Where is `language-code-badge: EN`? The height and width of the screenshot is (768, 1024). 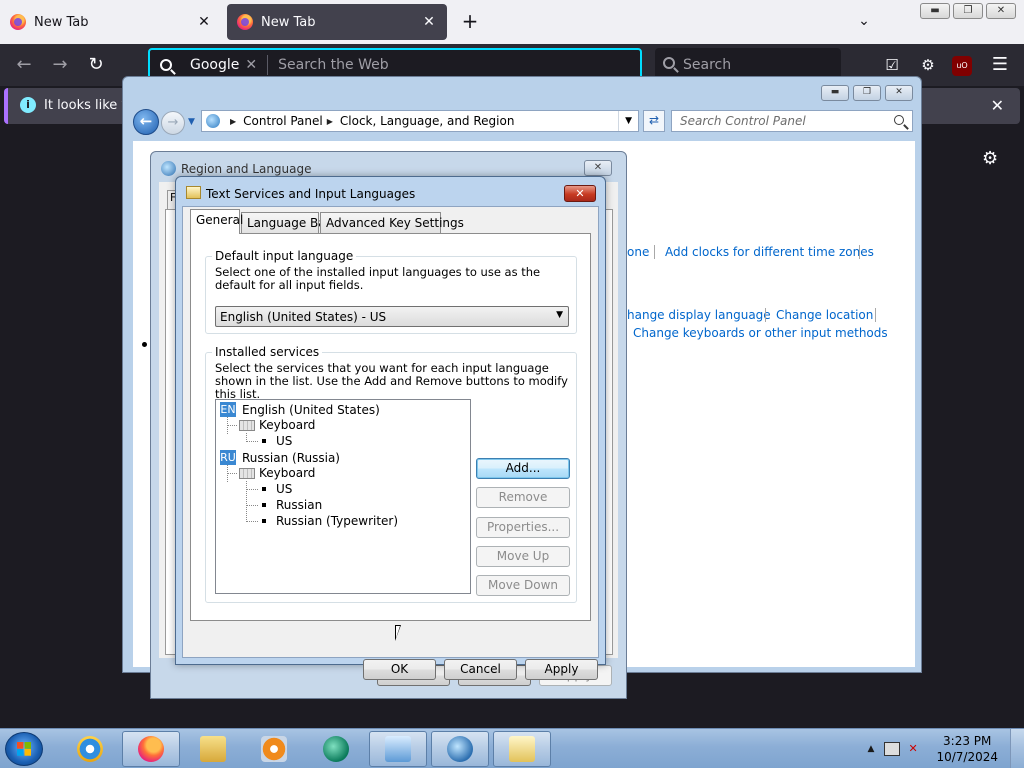
language-code-badge: EN is located at coordinates (228, 409).